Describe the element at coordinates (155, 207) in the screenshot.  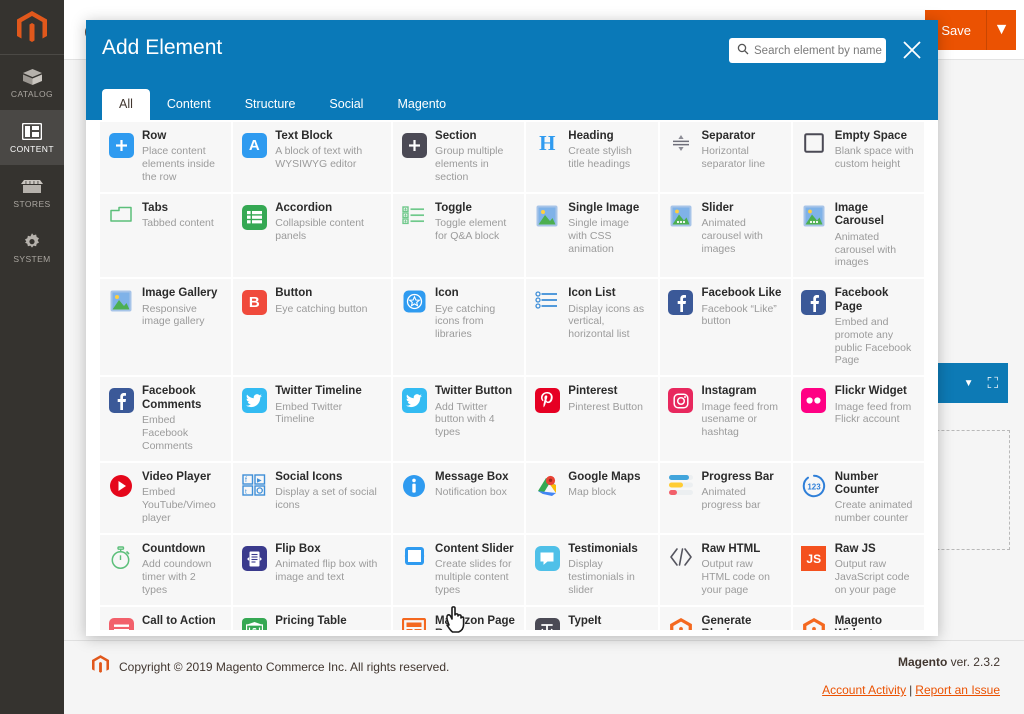
I see `element-card-title: Tabs` at that location.